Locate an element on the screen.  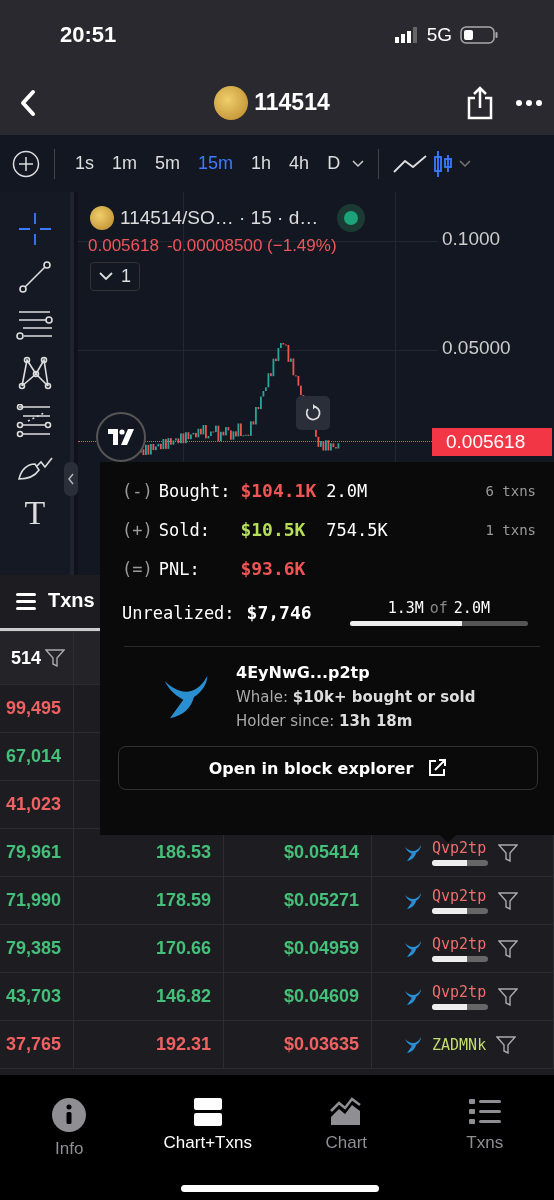
unrealized-value: $7,746 is located at coordinates (279, 612).